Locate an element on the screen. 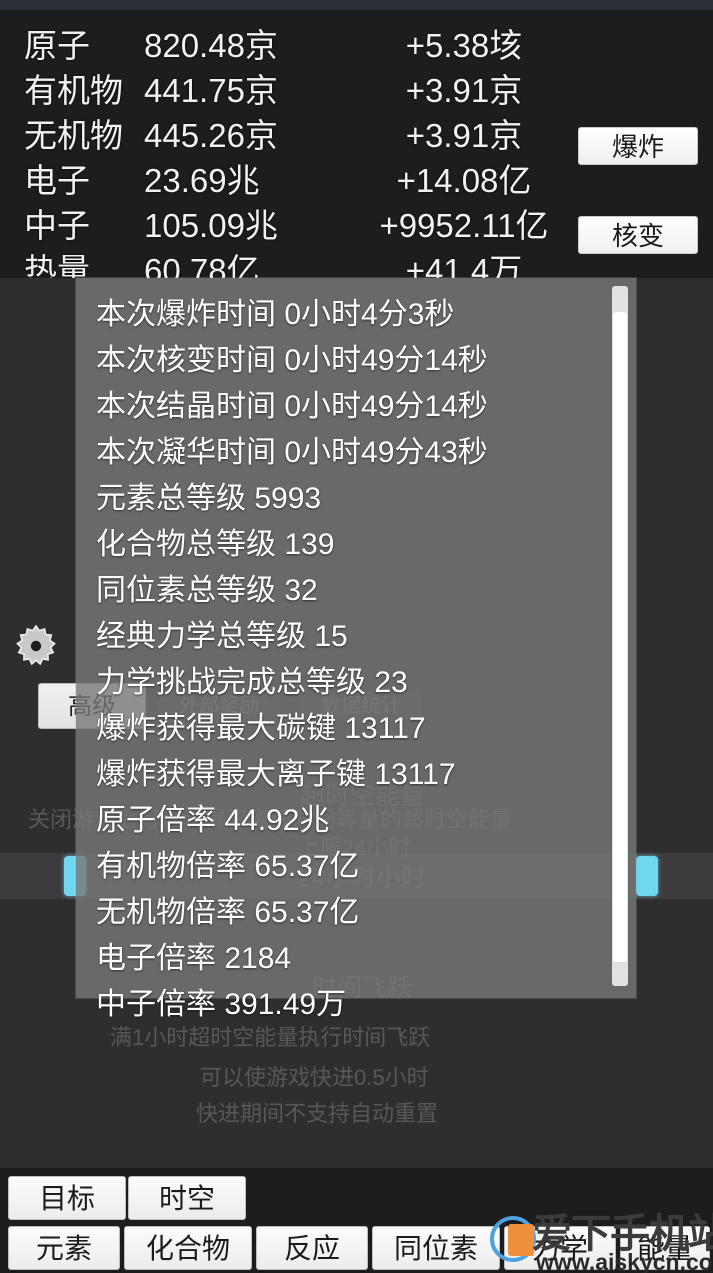 Image resolution: width=713 pixels, height=1273 pixels. list-item: 本次核变时间 0小时49分14秒 is located at coordinates (292, 360).